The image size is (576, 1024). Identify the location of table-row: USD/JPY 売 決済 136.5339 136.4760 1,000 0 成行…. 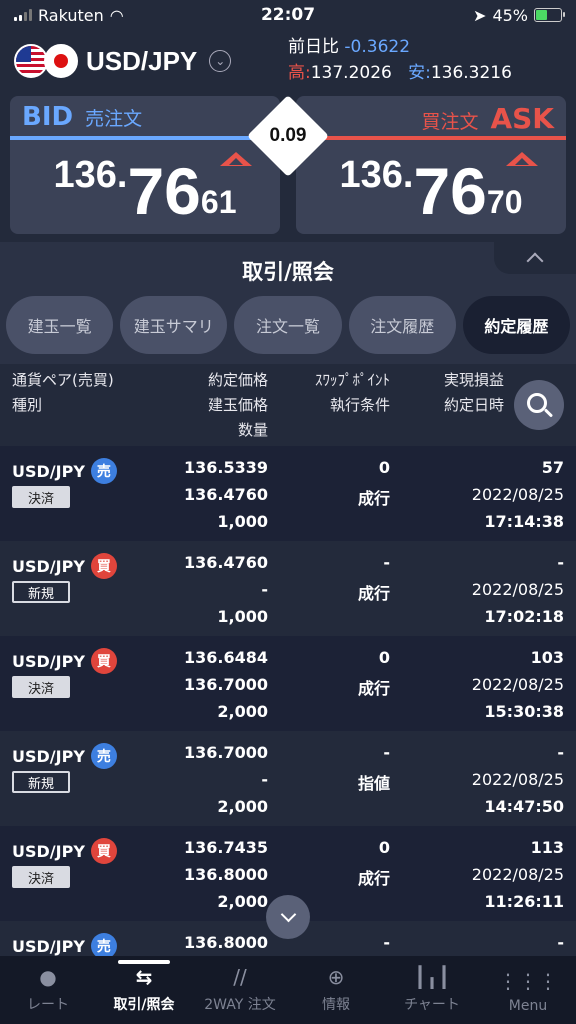
(288, 493).